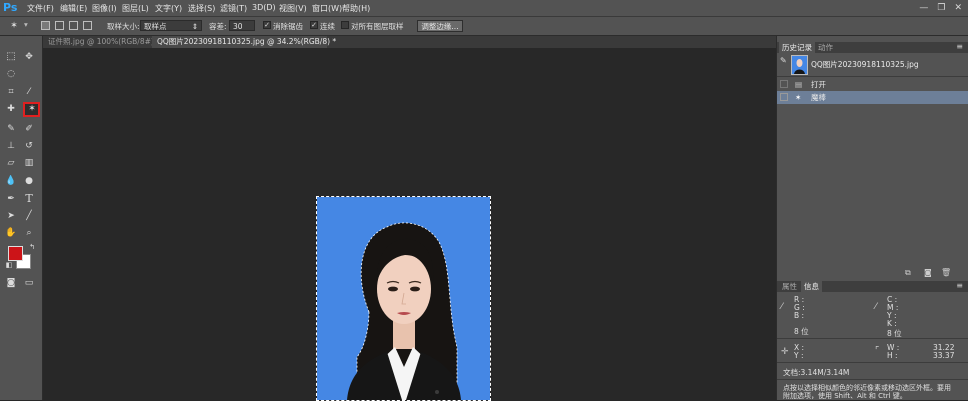 This screenshot has height=401, width=968. I want to click on snapshot-thumbnail, so click(799, 65).